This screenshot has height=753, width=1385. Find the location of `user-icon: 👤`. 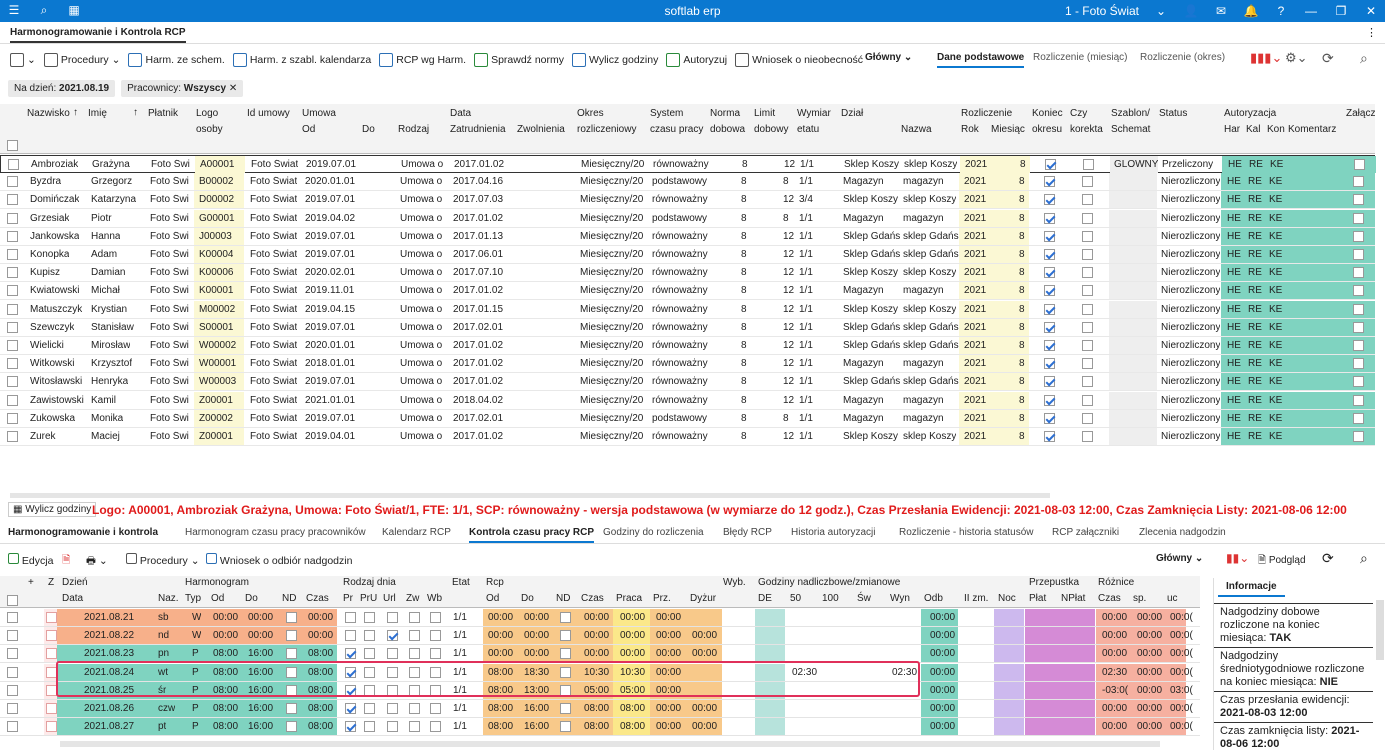

user-icon: 👤 is located at coordinates (1191, 11).